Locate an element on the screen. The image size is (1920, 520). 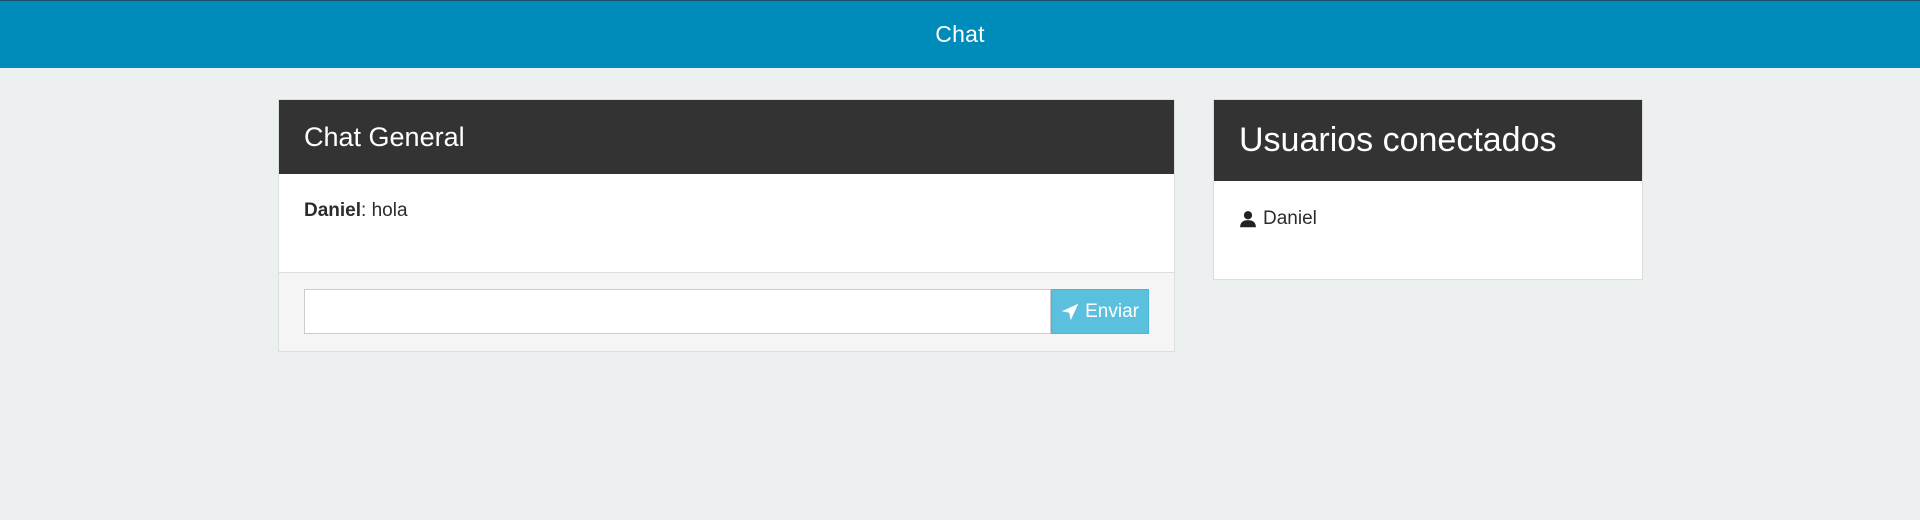
user-list-item: Daniel is located at coordinates (1428, 219).